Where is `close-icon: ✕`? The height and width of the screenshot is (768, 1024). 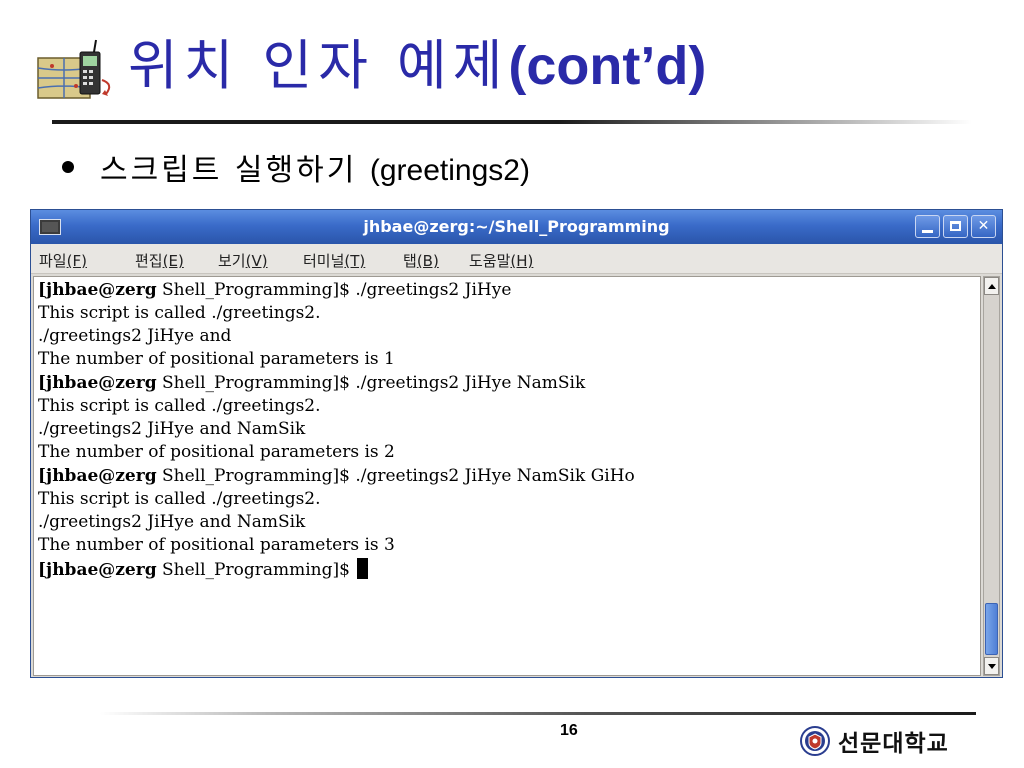
close-icon: ✕ is located at coordinates (983, 226).